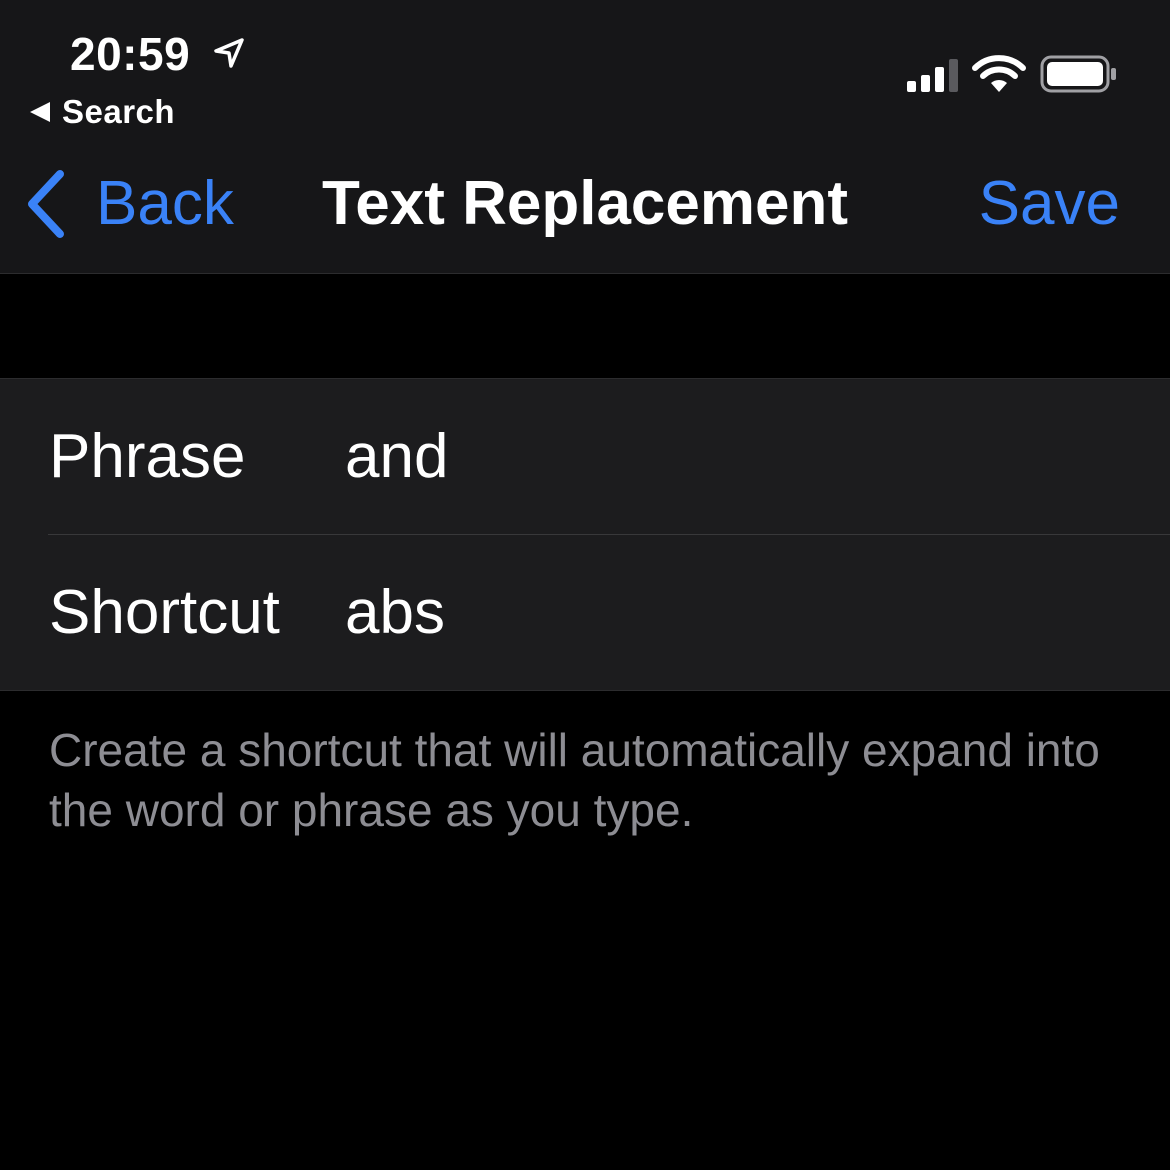 The width and height of the screenshot is (1170, 1170). I want to click on back-triangle-icon, so click(40, 112).